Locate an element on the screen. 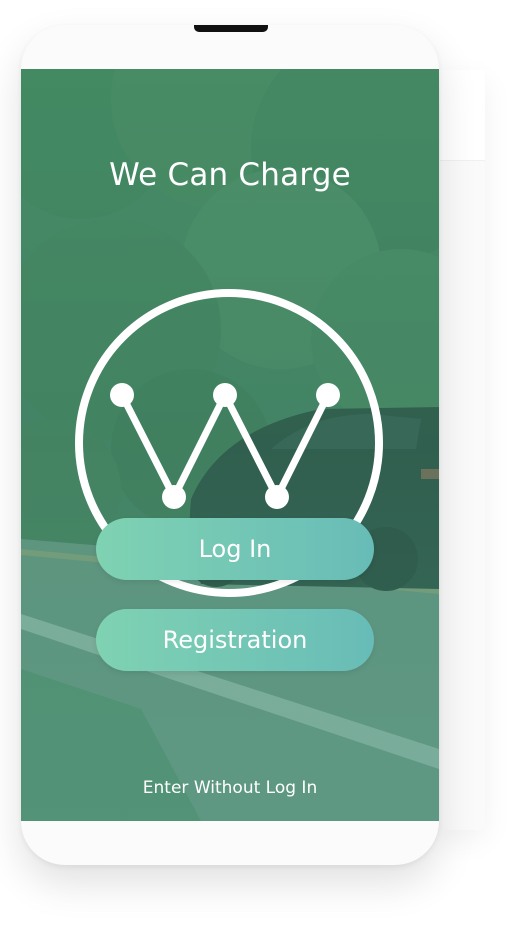  app-title: We Can Charge is located at coordinates (230, 175).